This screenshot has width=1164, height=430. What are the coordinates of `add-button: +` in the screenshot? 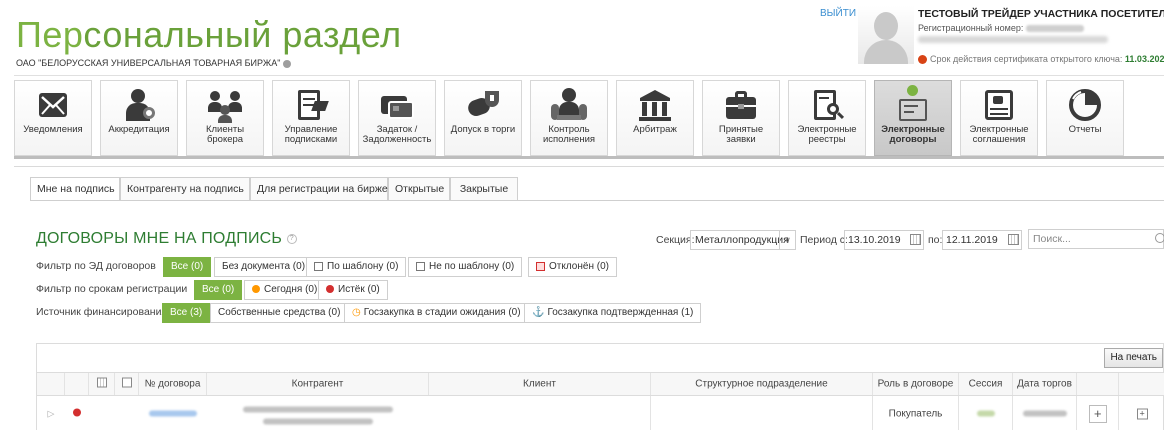 It's located at (1098, 413).